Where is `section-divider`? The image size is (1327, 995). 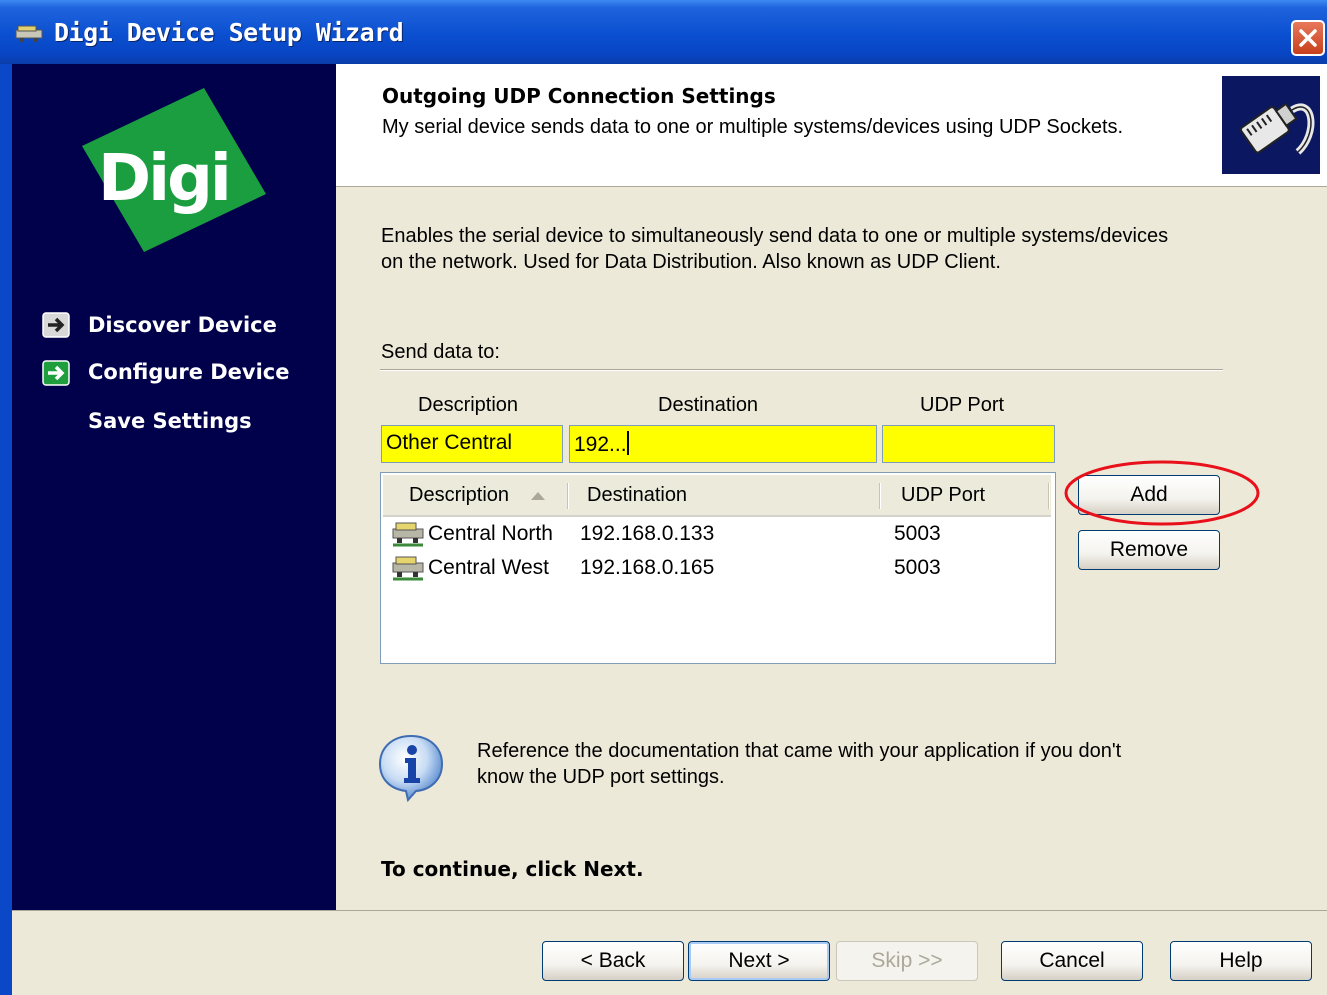
section-divider is located at coordinates (801, 370).